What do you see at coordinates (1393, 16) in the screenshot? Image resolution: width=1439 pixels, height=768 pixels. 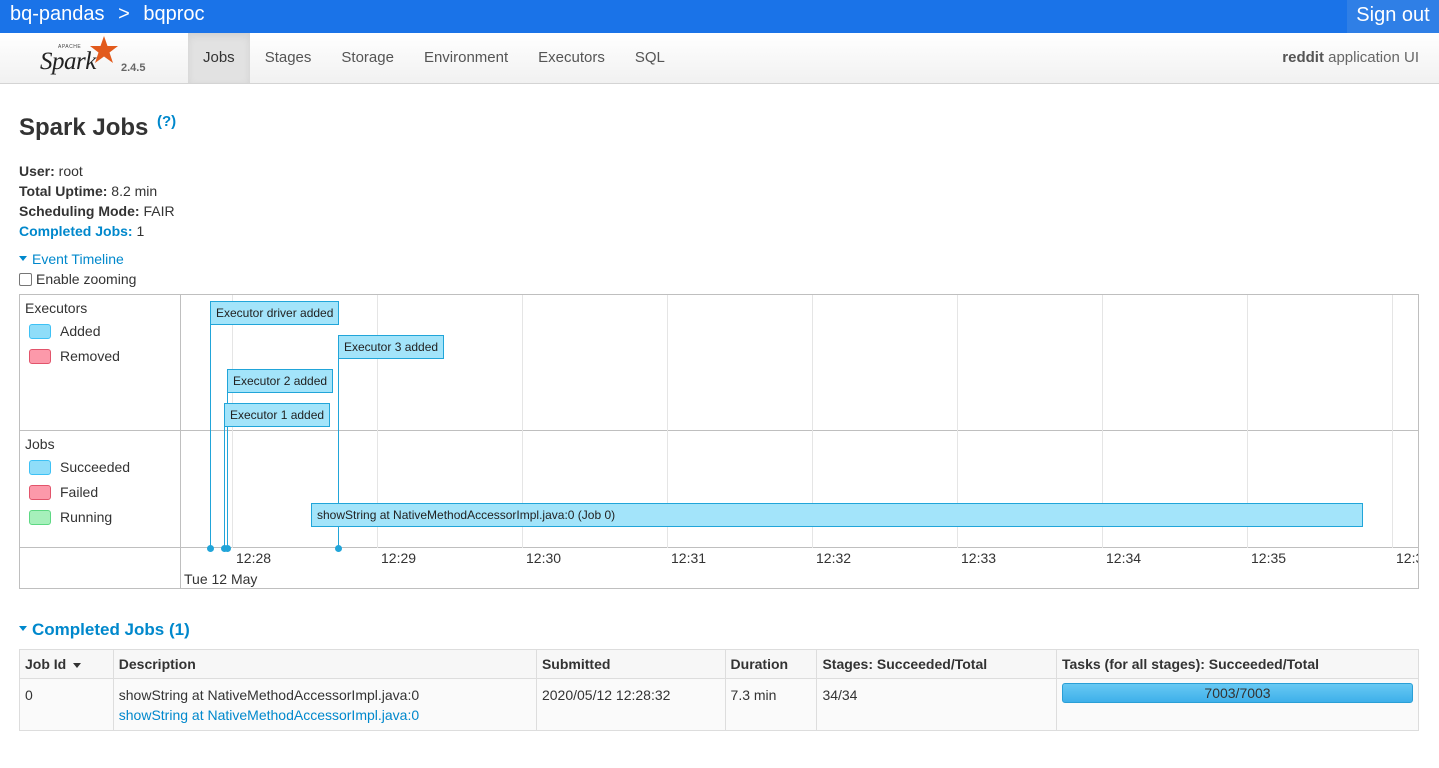 I see `sign-out-button: Sign out` at bounding box center [1393, 16].